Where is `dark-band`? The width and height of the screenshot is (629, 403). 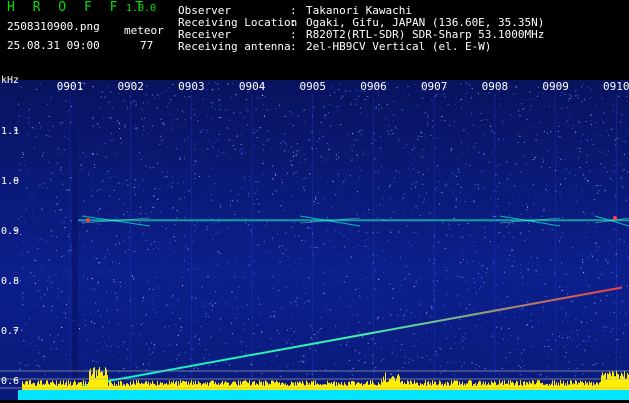 dark-band is located at coordinates (75, 240).